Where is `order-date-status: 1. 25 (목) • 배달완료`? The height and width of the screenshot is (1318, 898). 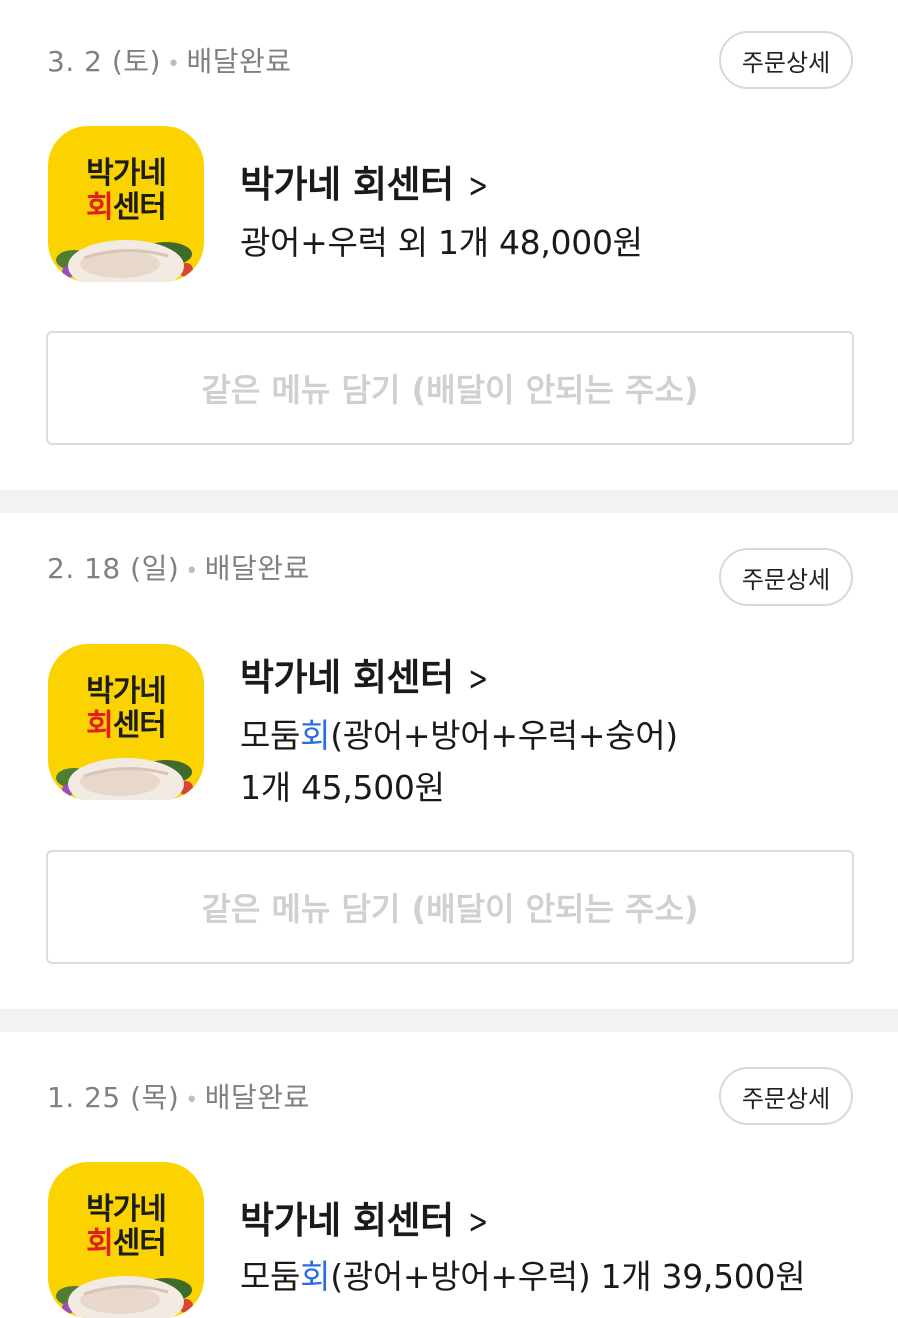
order-date-status: 1. 25 (목) • 배달완료 is located at coordinates (178, 1096).